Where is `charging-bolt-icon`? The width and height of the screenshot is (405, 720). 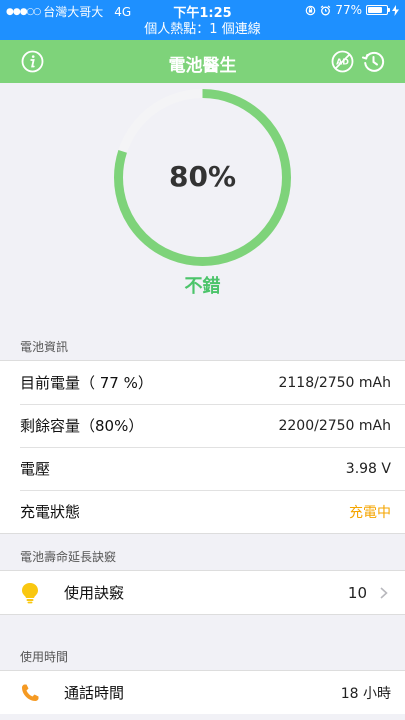
charging-bolt-icon is located at coordinates (395, 10).